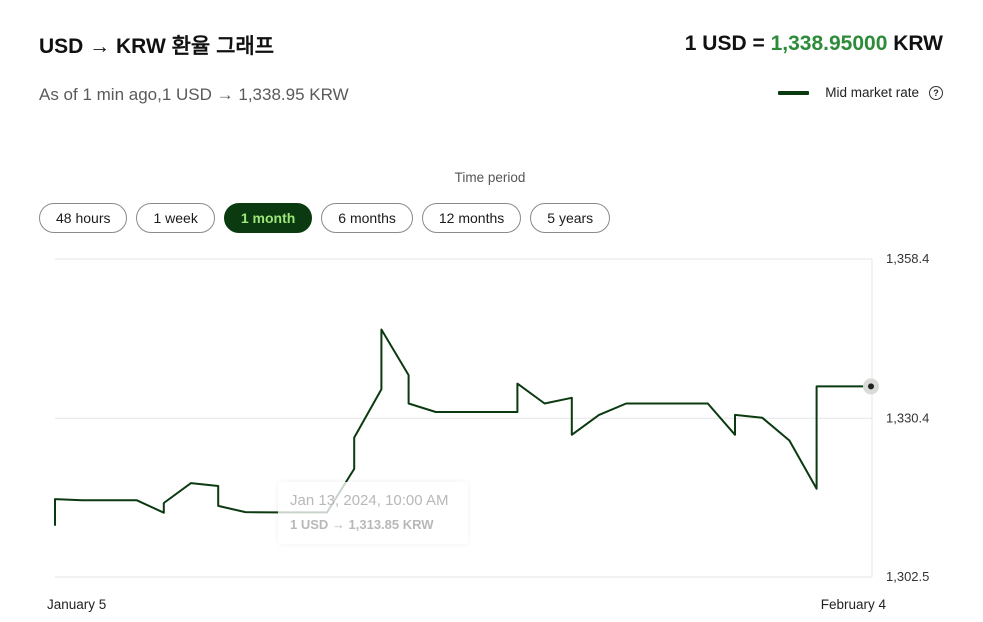 This screenshot has height=622, width=983. Describe the element at coordinates (76, 604) in the screenshot. I see `x-tick-label: January 5` at that location.